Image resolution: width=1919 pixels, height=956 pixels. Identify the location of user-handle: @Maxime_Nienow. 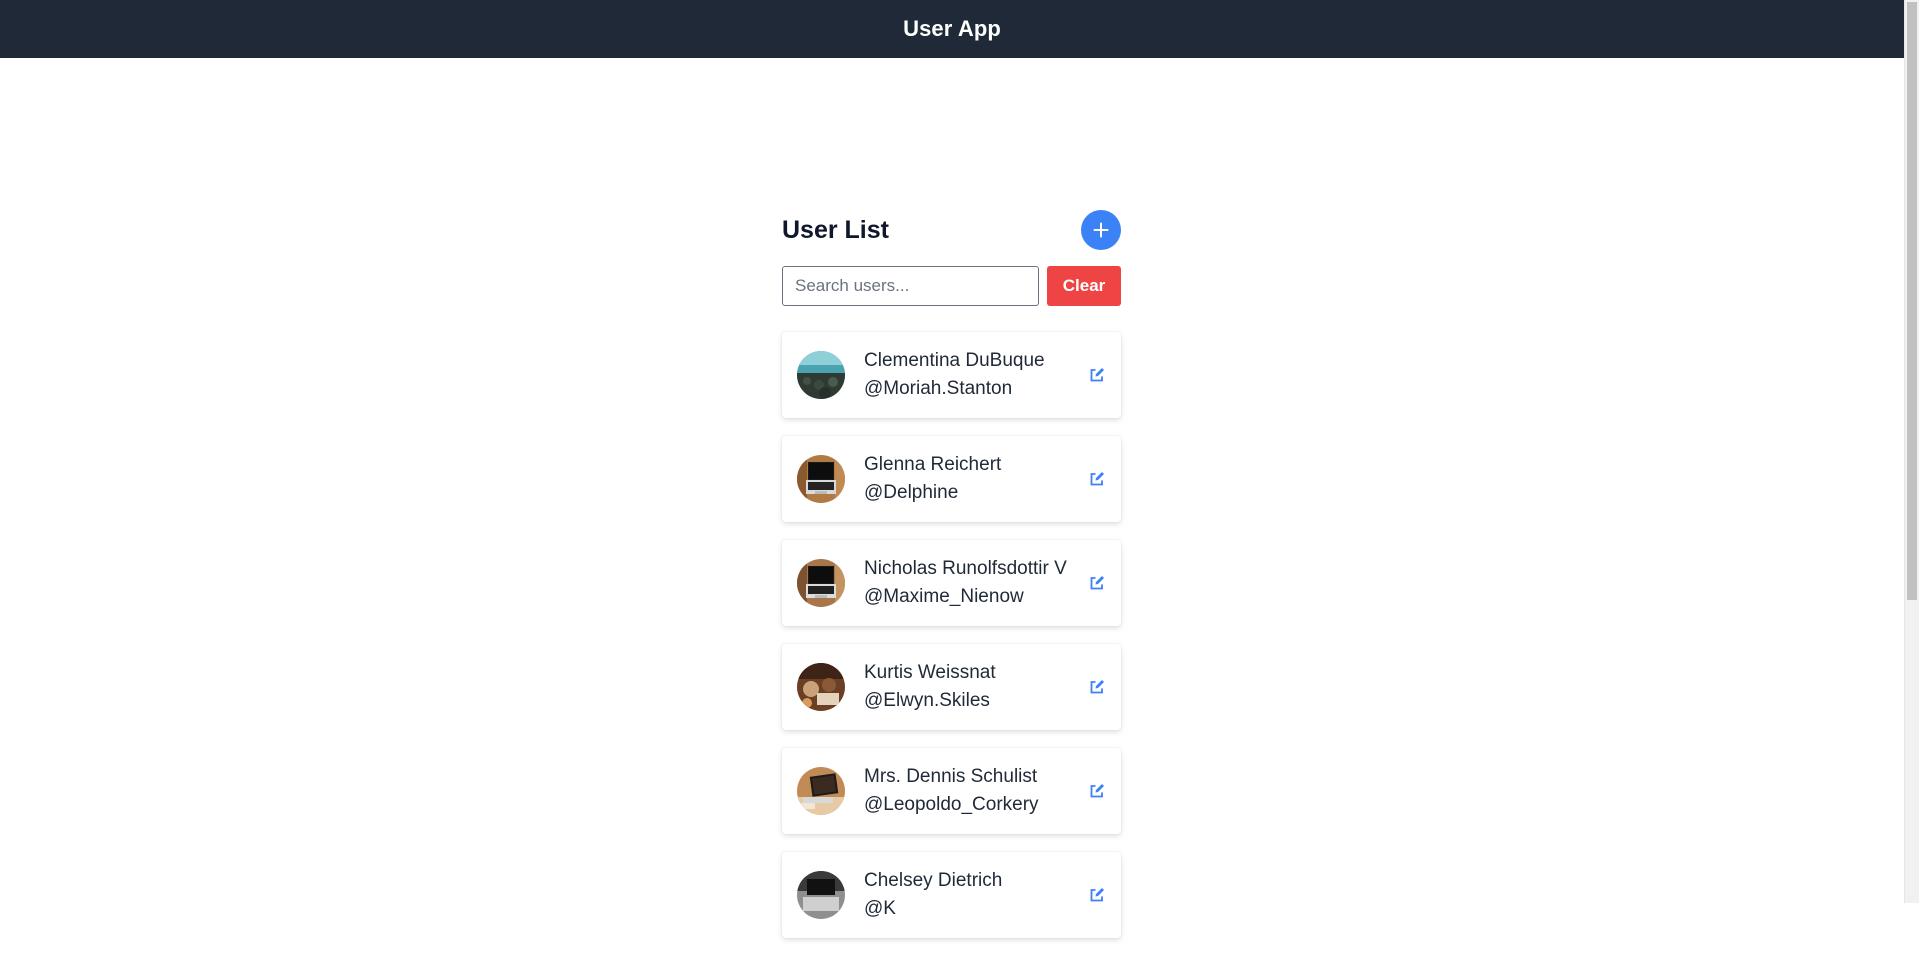
(944, 596).